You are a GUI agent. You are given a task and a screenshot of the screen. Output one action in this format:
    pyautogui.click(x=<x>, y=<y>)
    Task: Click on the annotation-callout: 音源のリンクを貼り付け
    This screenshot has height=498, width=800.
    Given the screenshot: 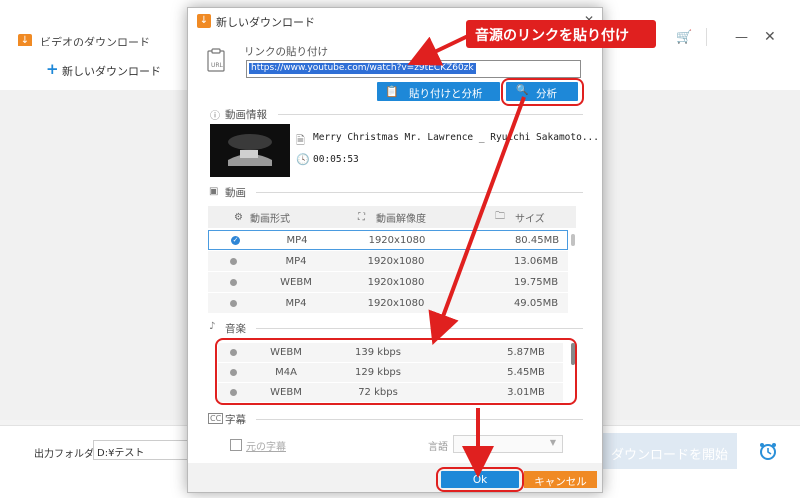 What is the action you would take?
    pyautogui.click(x=561, y=34)
    